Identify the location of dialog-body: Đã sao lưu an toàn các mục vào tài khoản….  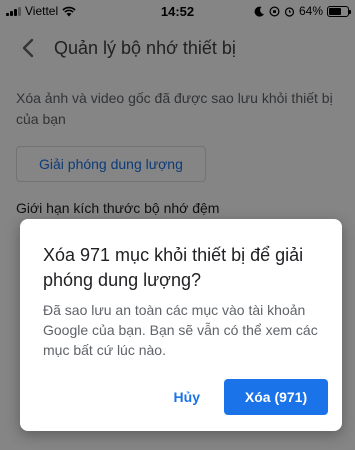
(180, 330).